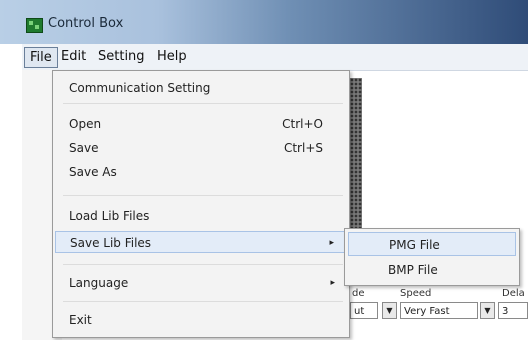 The image size is (528, 340). What do you see at coordinates (201, 124) in the screenshot?
I see `menu-item-open: Open Ctrl+O` at bounding box center [201, 124].